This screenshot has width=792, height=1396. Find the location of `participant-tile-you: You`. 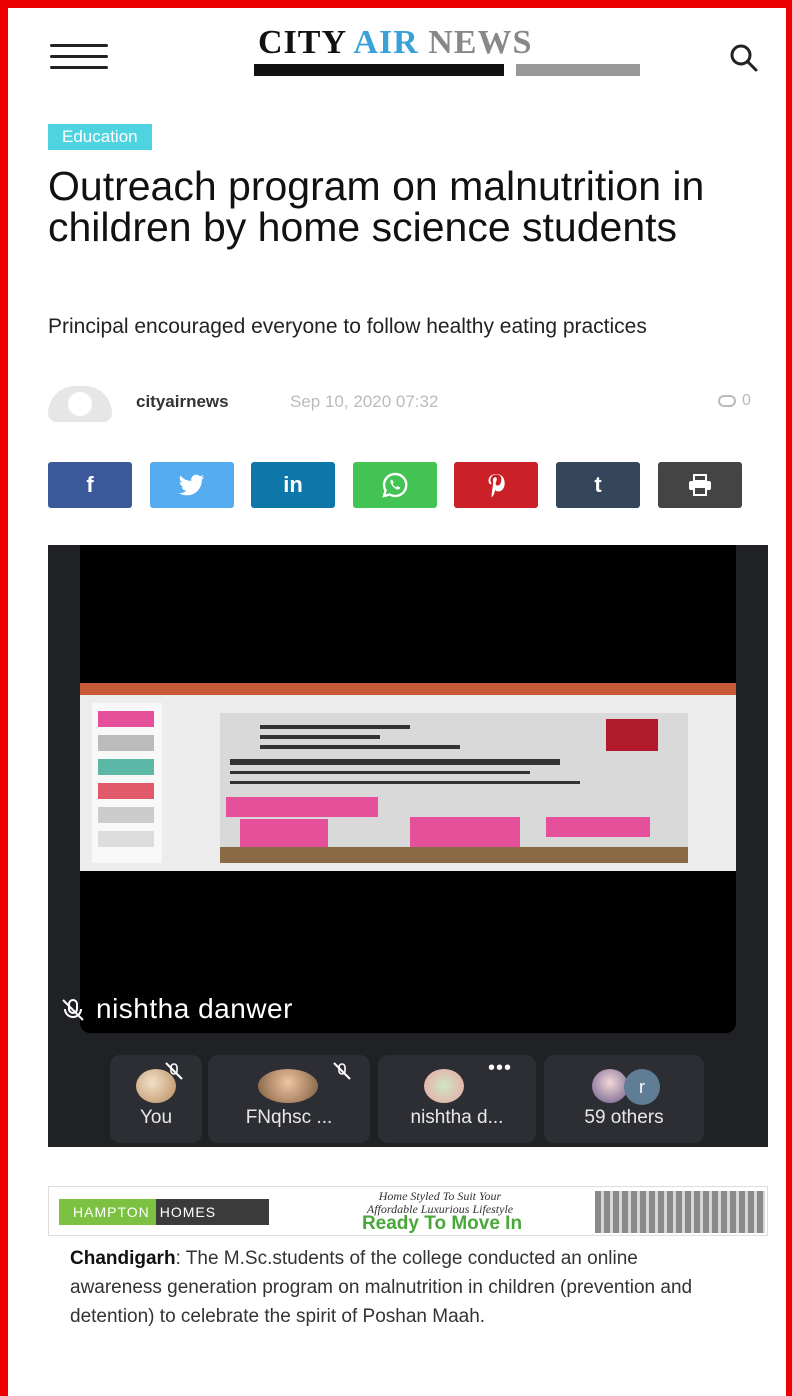

participant-tile-you: You is located at coordinates (156, 1099).